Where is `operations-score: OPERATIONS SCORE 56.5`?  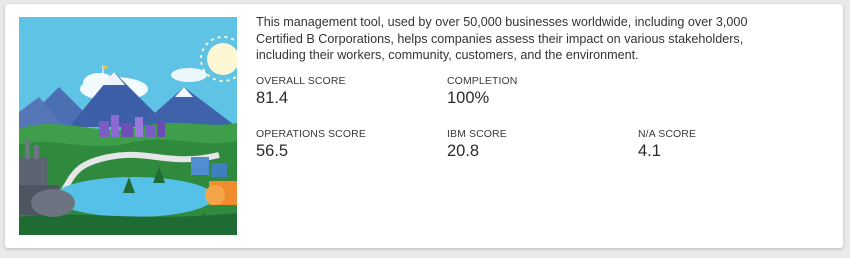
operations-score: OPERATIONS SCORE 56.5 is located at coordinates (311, 144).